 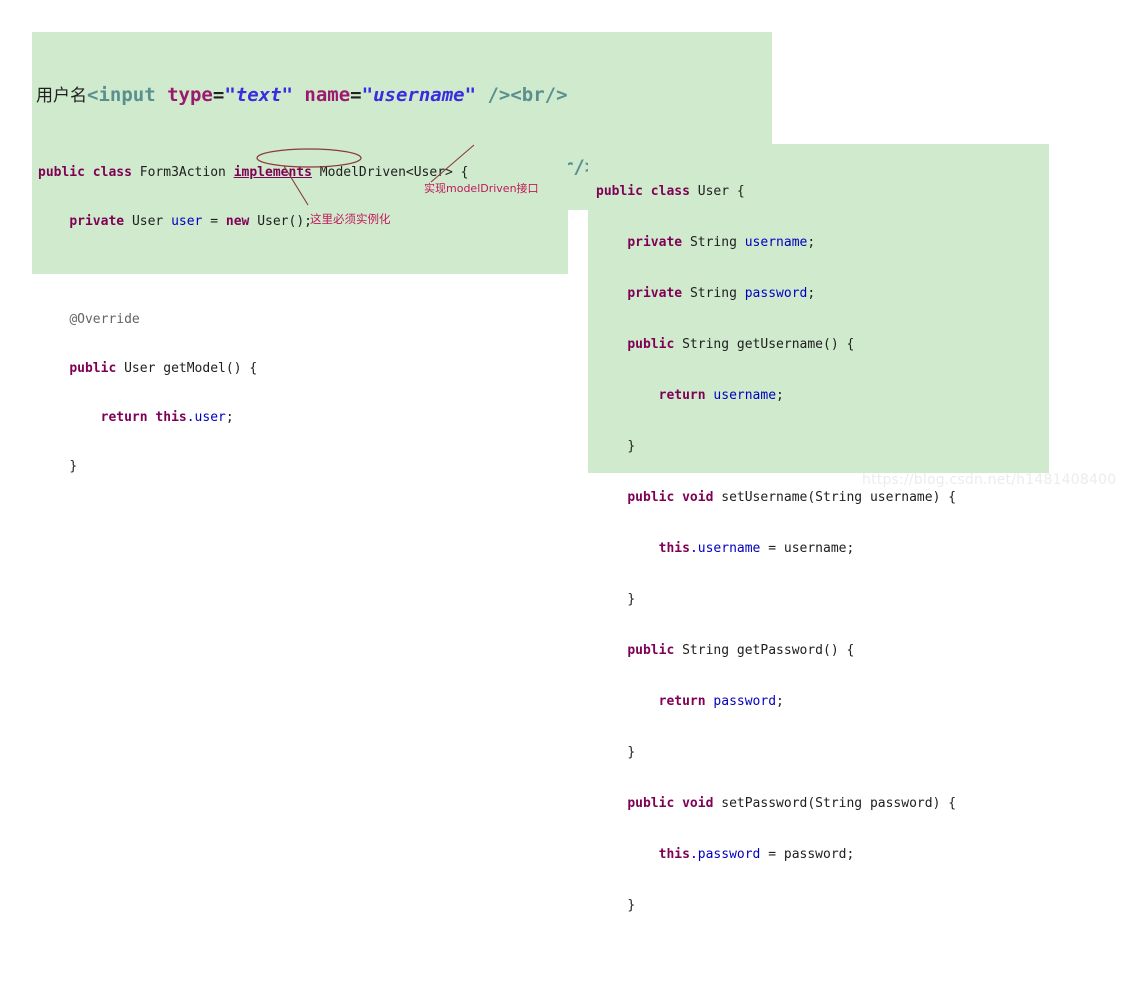 I want to click on ref-this-password: .password, so click(x=725, y=854).